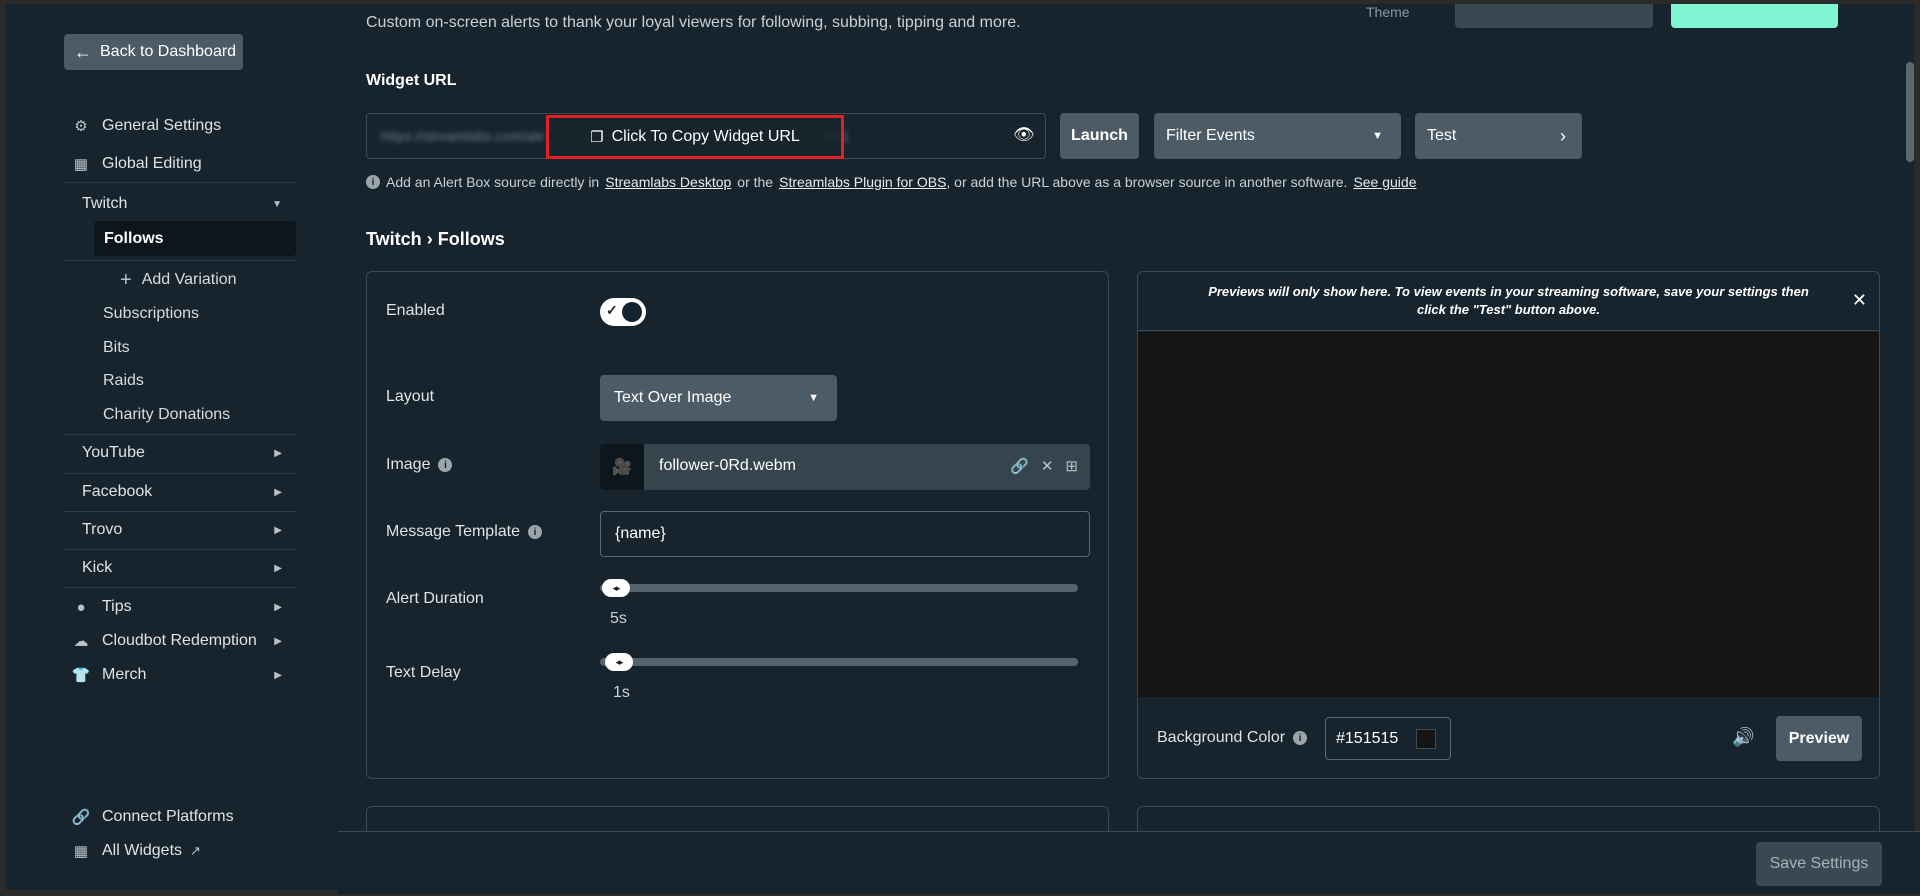 The height and width of the screenshot is (896, 1920). Describe the element at coordinates (180, 607) in the screenshot. I see `sidebar-item-tips: ● Tips ▶` at that location.